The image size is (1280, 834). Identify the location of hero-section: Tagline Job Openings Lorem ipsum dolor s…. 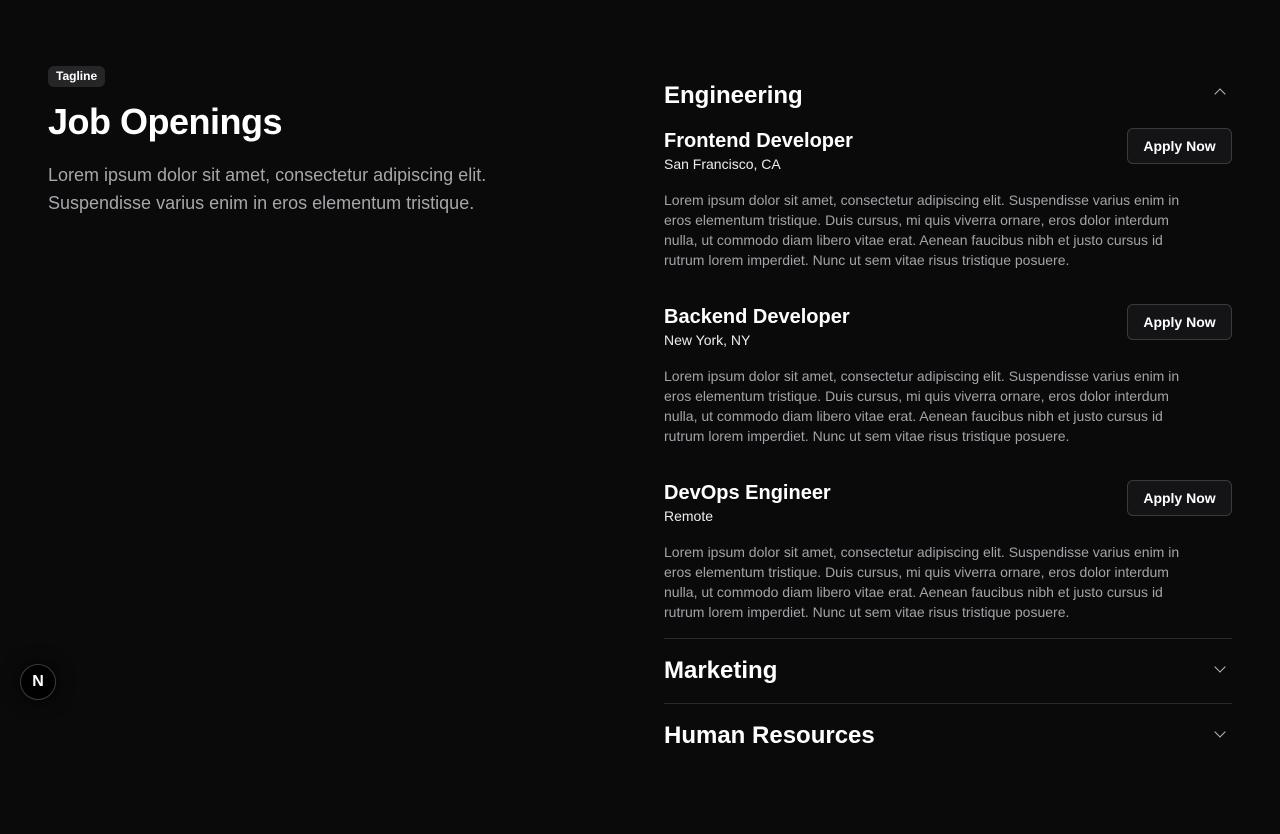
(308, 141).